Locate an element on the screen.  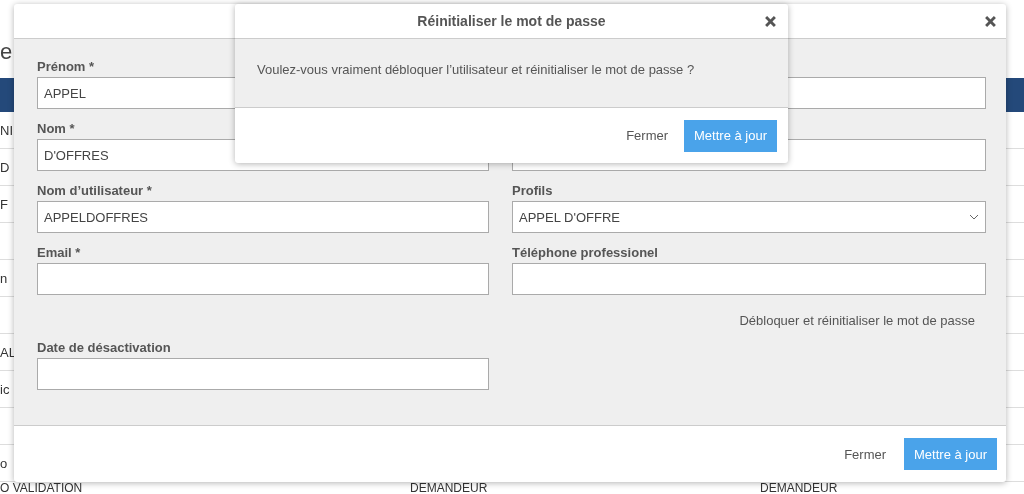
field-label: Téléphone professionel is located at coordinates (585, 252).